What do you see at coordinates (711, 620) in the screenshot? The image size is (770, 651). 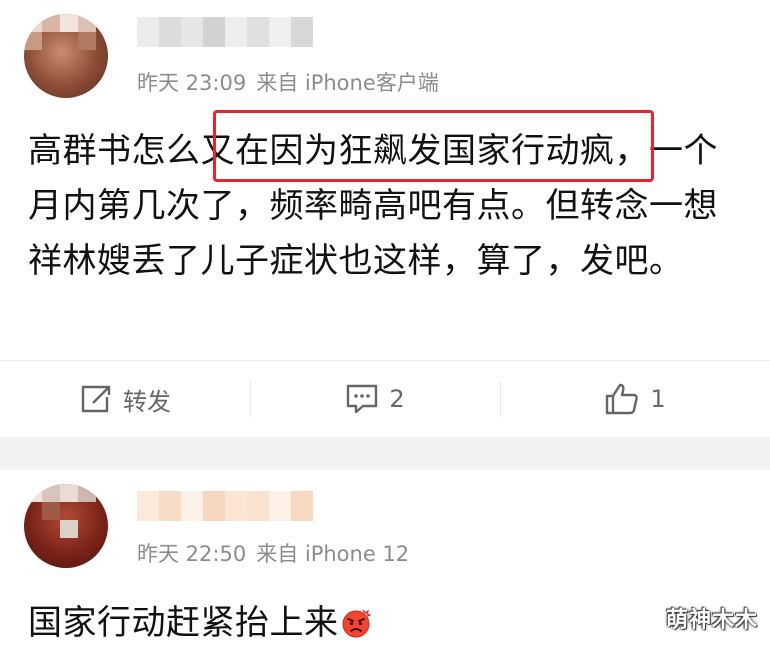 I see `watermark: 萌神木木` at bounding box center [711, 620].